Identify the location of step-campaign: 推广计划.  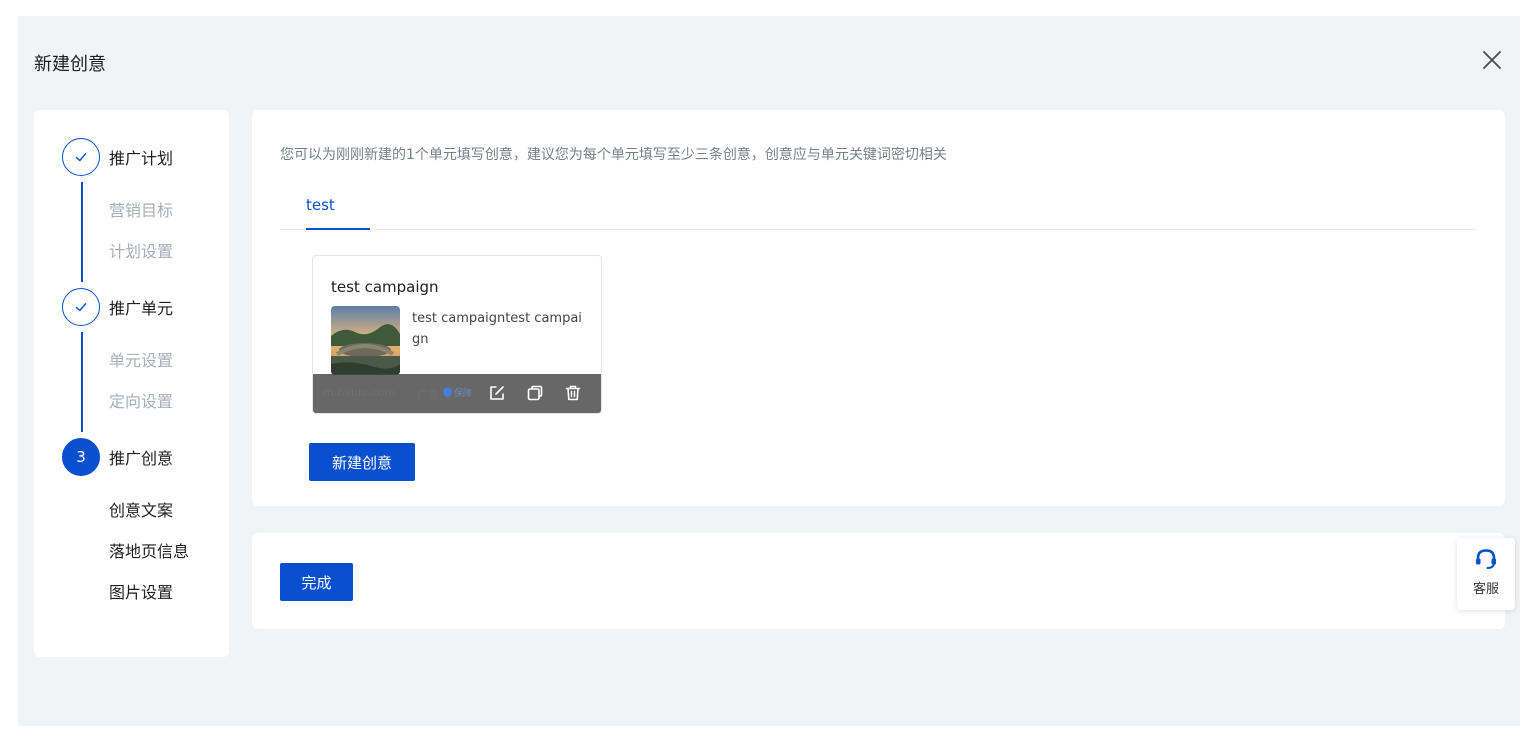
(117, 157).